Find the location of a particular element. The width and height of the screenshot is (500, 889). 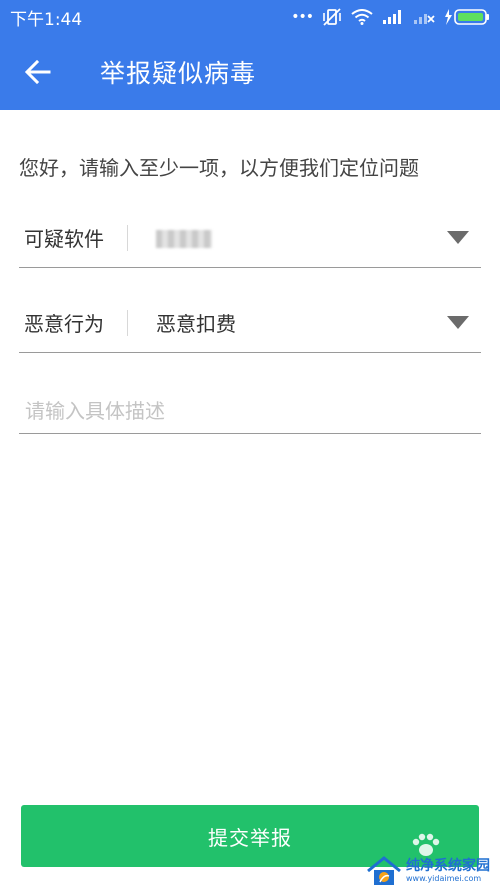

arrow-left-icon is located at coordinates (38, 72).